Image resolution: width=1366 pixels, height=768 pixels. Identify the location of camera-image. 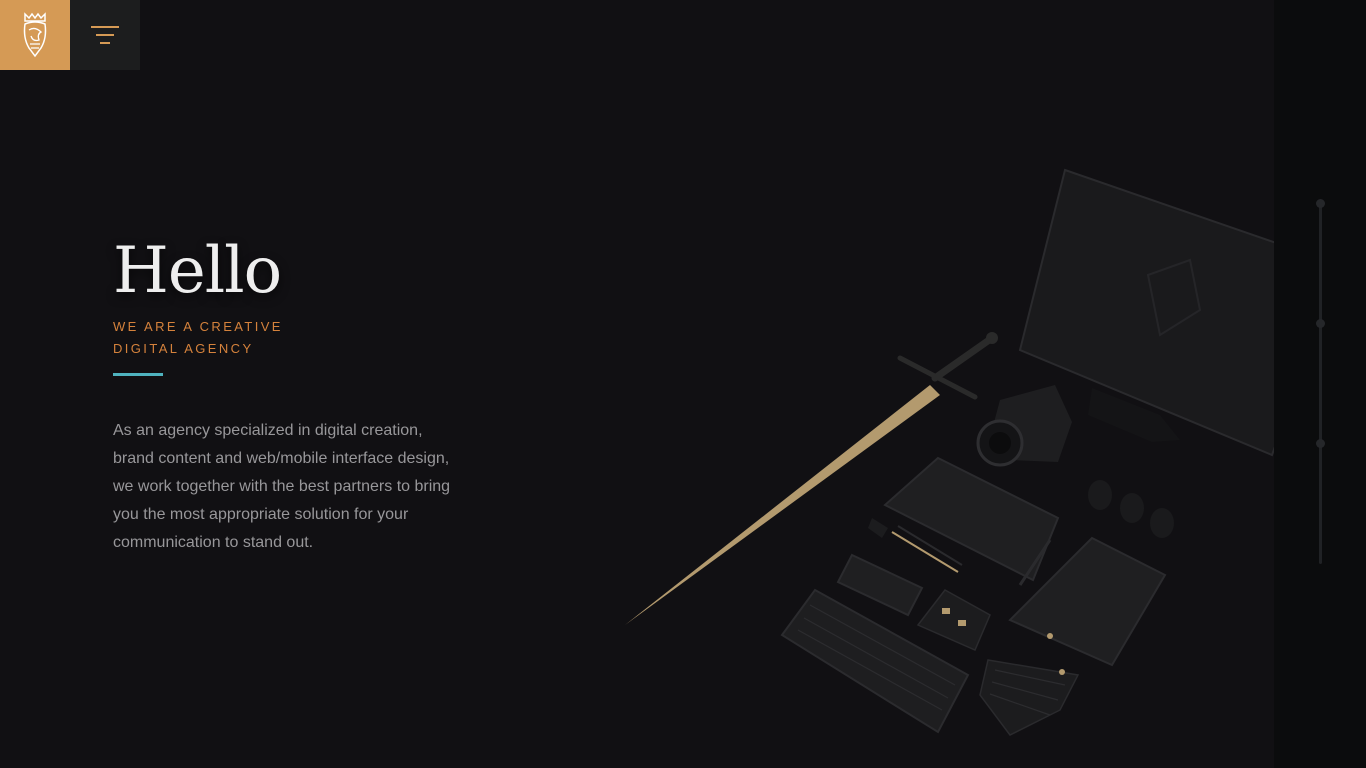
(1024, 426).